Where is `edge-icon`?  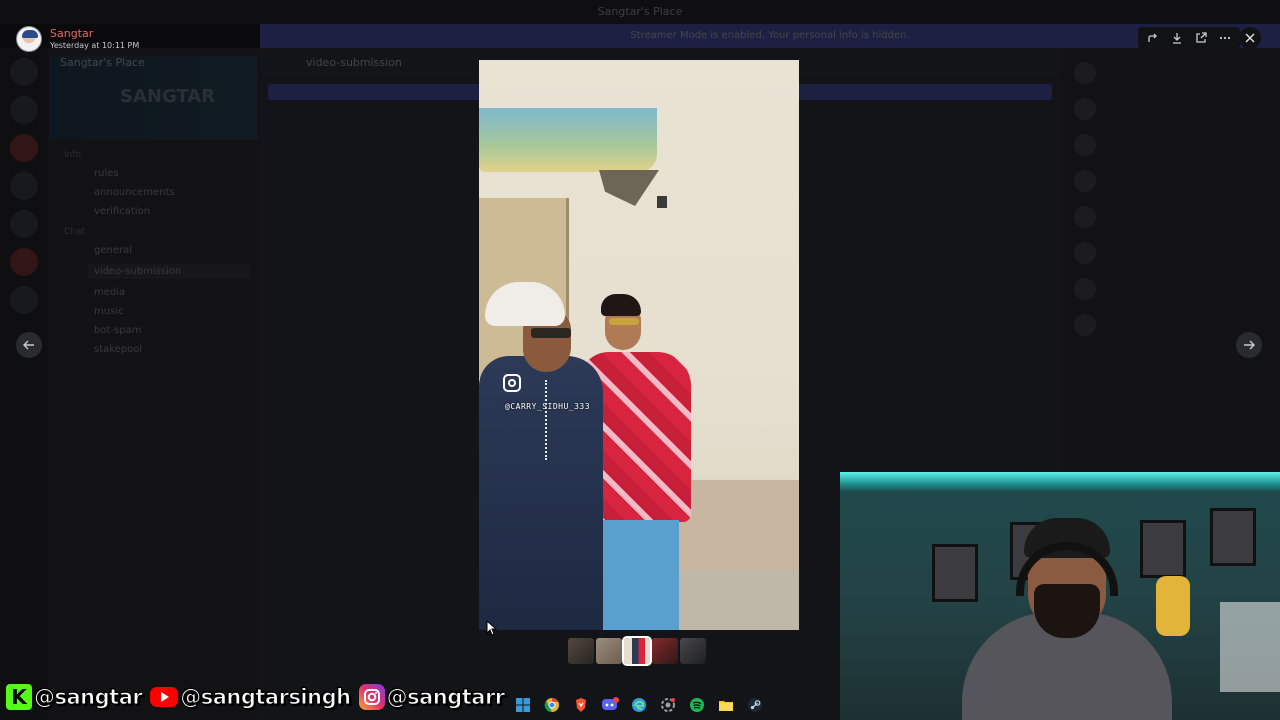 edge-icon is located at coordinates (639, 705).